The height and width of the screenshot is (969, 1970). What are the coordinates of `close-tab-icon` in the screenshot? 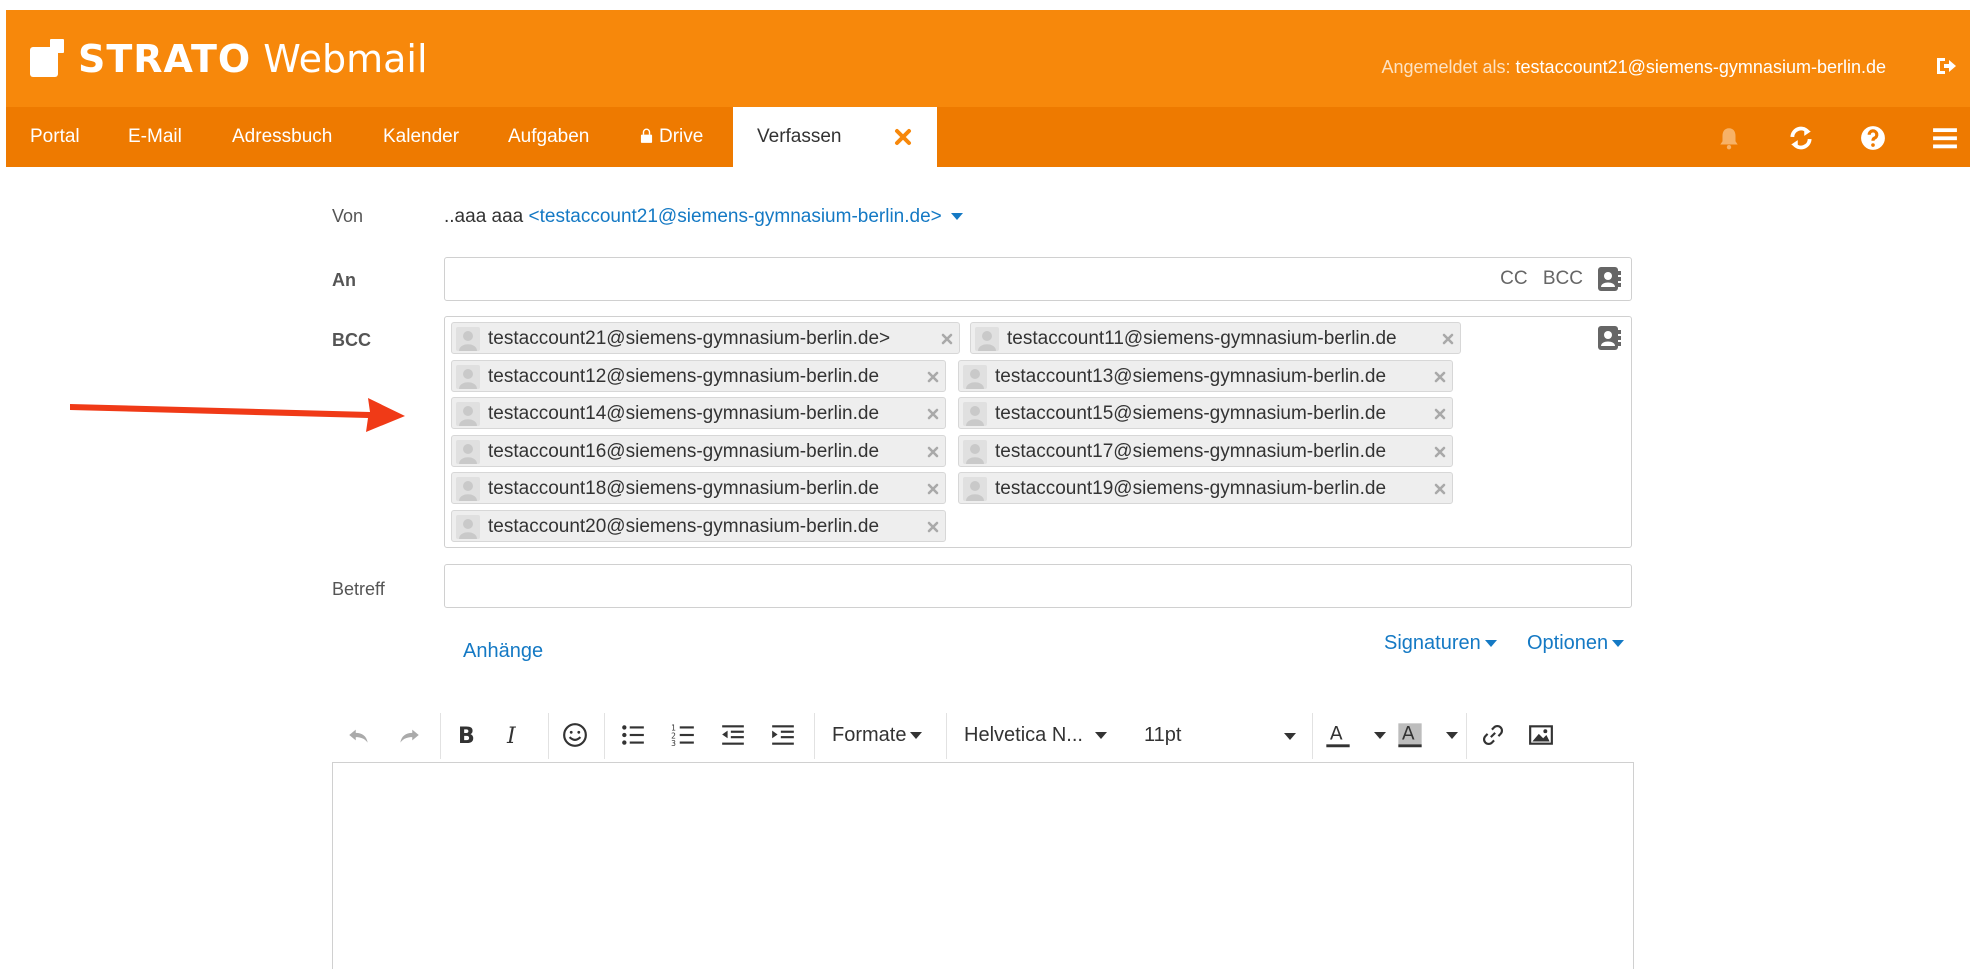 It's located at (903, 137).